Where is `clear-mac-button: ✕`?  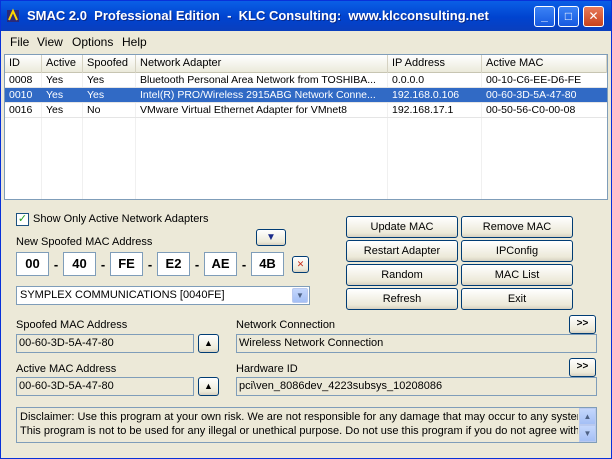
clear-mac-button: ✕ is located at coordinates (300, 264).